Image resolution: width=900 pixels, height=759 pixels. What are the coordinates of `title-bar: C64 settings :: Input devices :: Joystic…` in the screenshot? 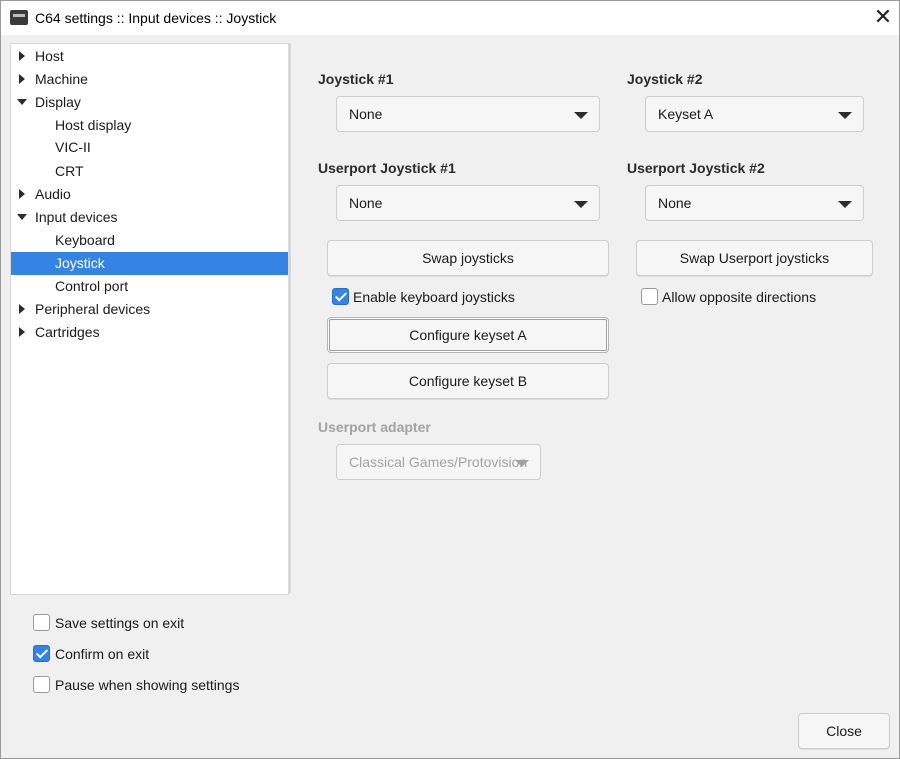 It's located at (450, 18).